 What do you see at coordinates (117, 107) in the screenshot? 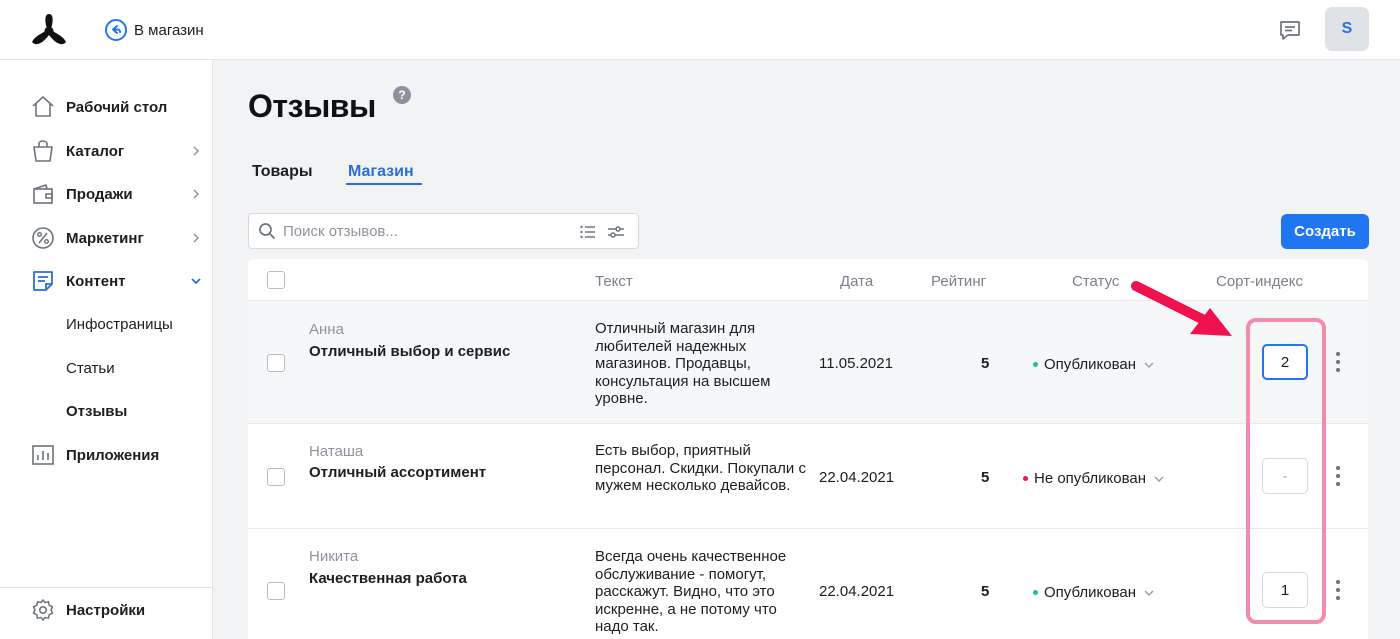
I see `sidebar-item-label: Рабочий стол` at bounding box center [117, 107].